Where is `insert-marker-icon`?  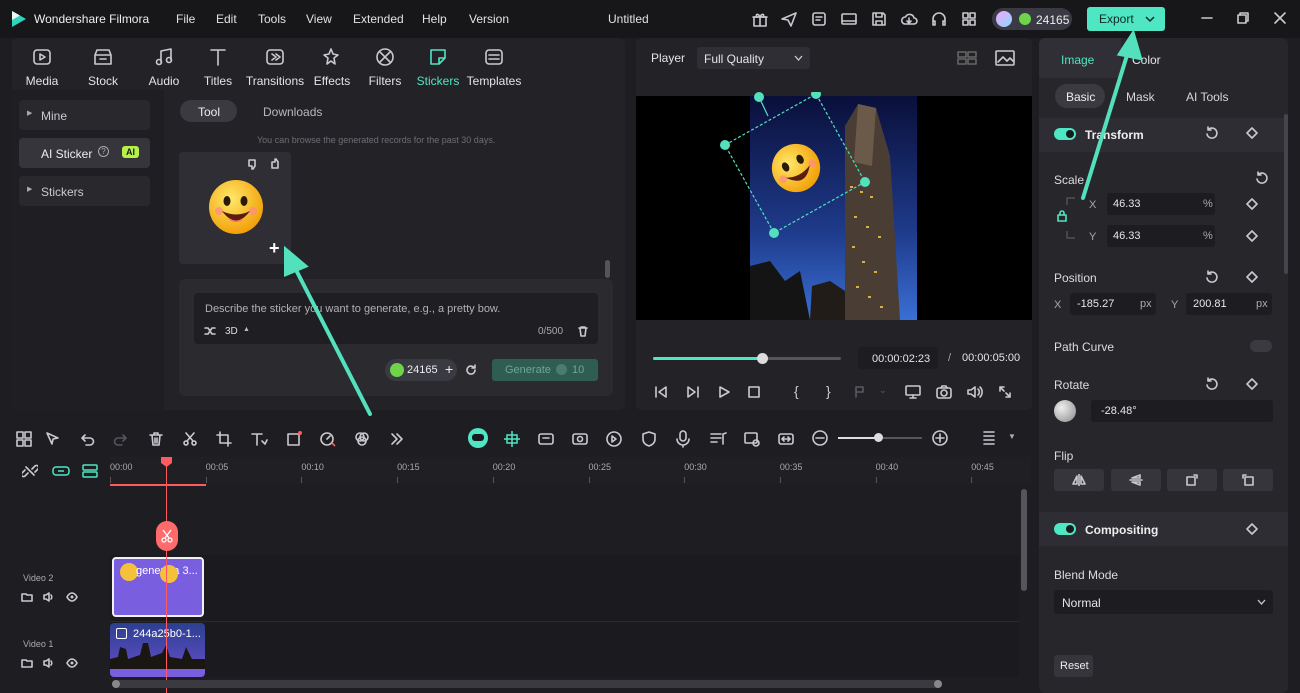
insert-marker-icon is located at coordinates (860, 392).